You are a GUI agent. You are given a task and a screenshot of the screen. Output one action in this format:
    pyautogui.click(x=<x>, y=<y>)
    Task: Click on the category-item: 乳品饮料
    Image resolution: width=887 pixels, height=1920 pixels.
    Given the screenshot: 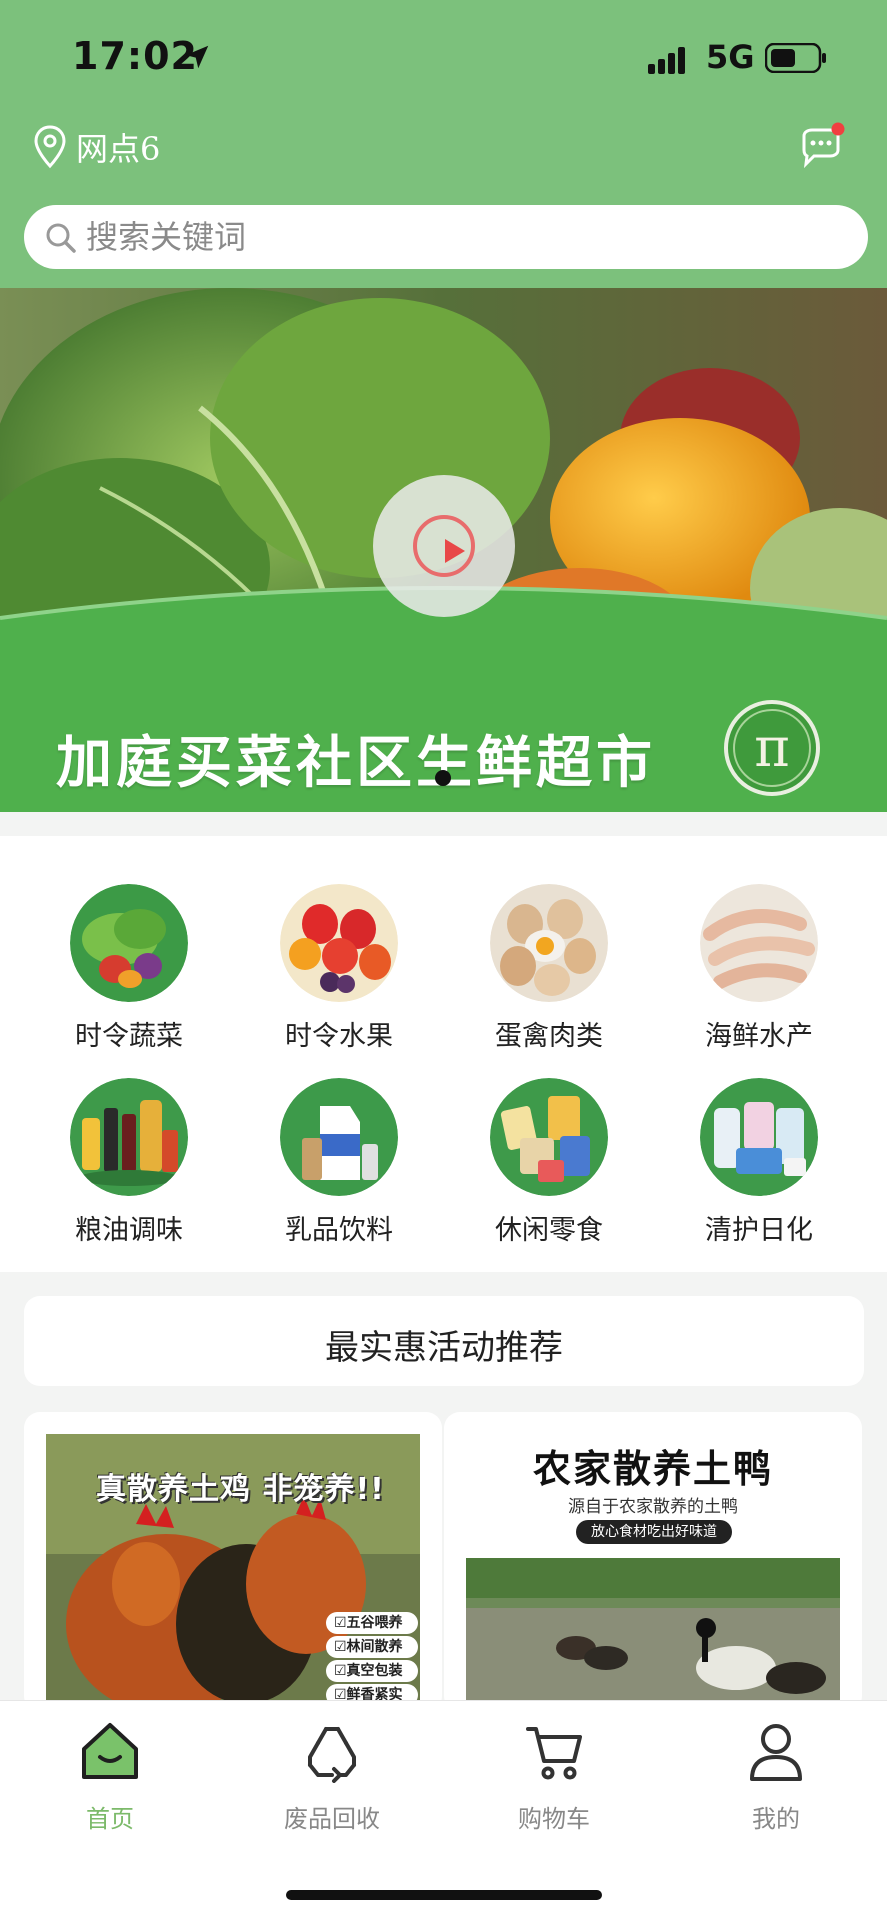 What is the action you would take?
    pyautogui.click(x=338, y=1163)
    